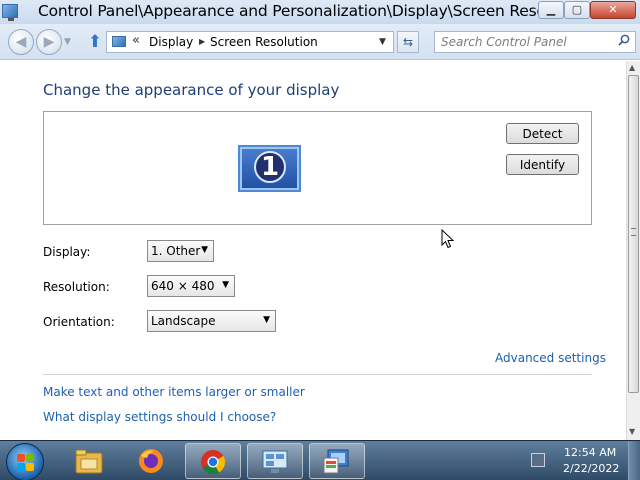 The width and height of the screenshot is (640, 480). Describe the element at coordinates (67, 252) in the screenshot. I see `display-label: Display:` at that location.